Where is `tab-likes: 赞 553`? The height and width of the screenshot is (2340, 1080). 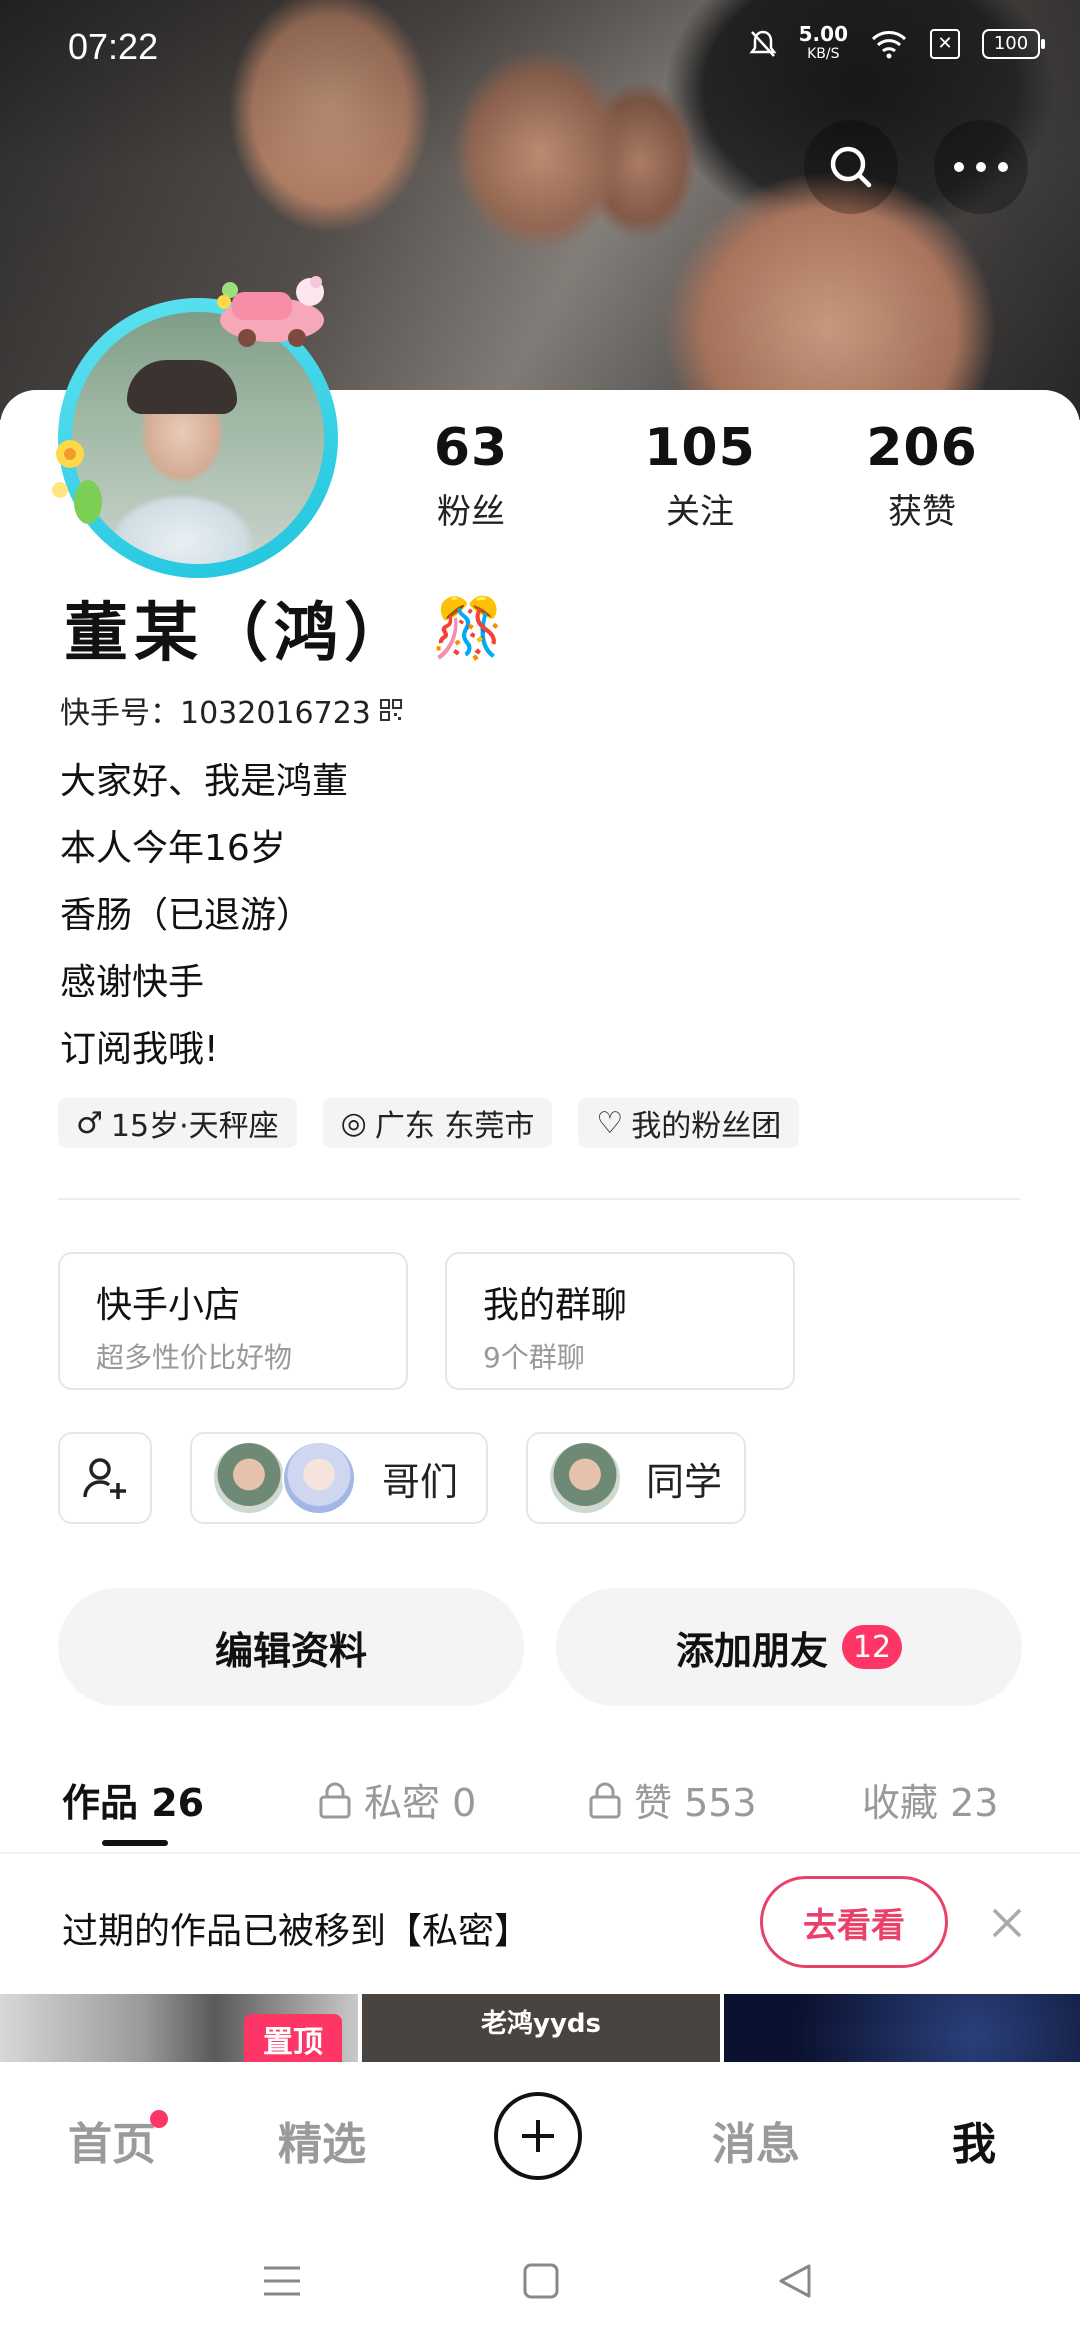 tab-likes: 赞 553 is located at coordinates (672, 1799).